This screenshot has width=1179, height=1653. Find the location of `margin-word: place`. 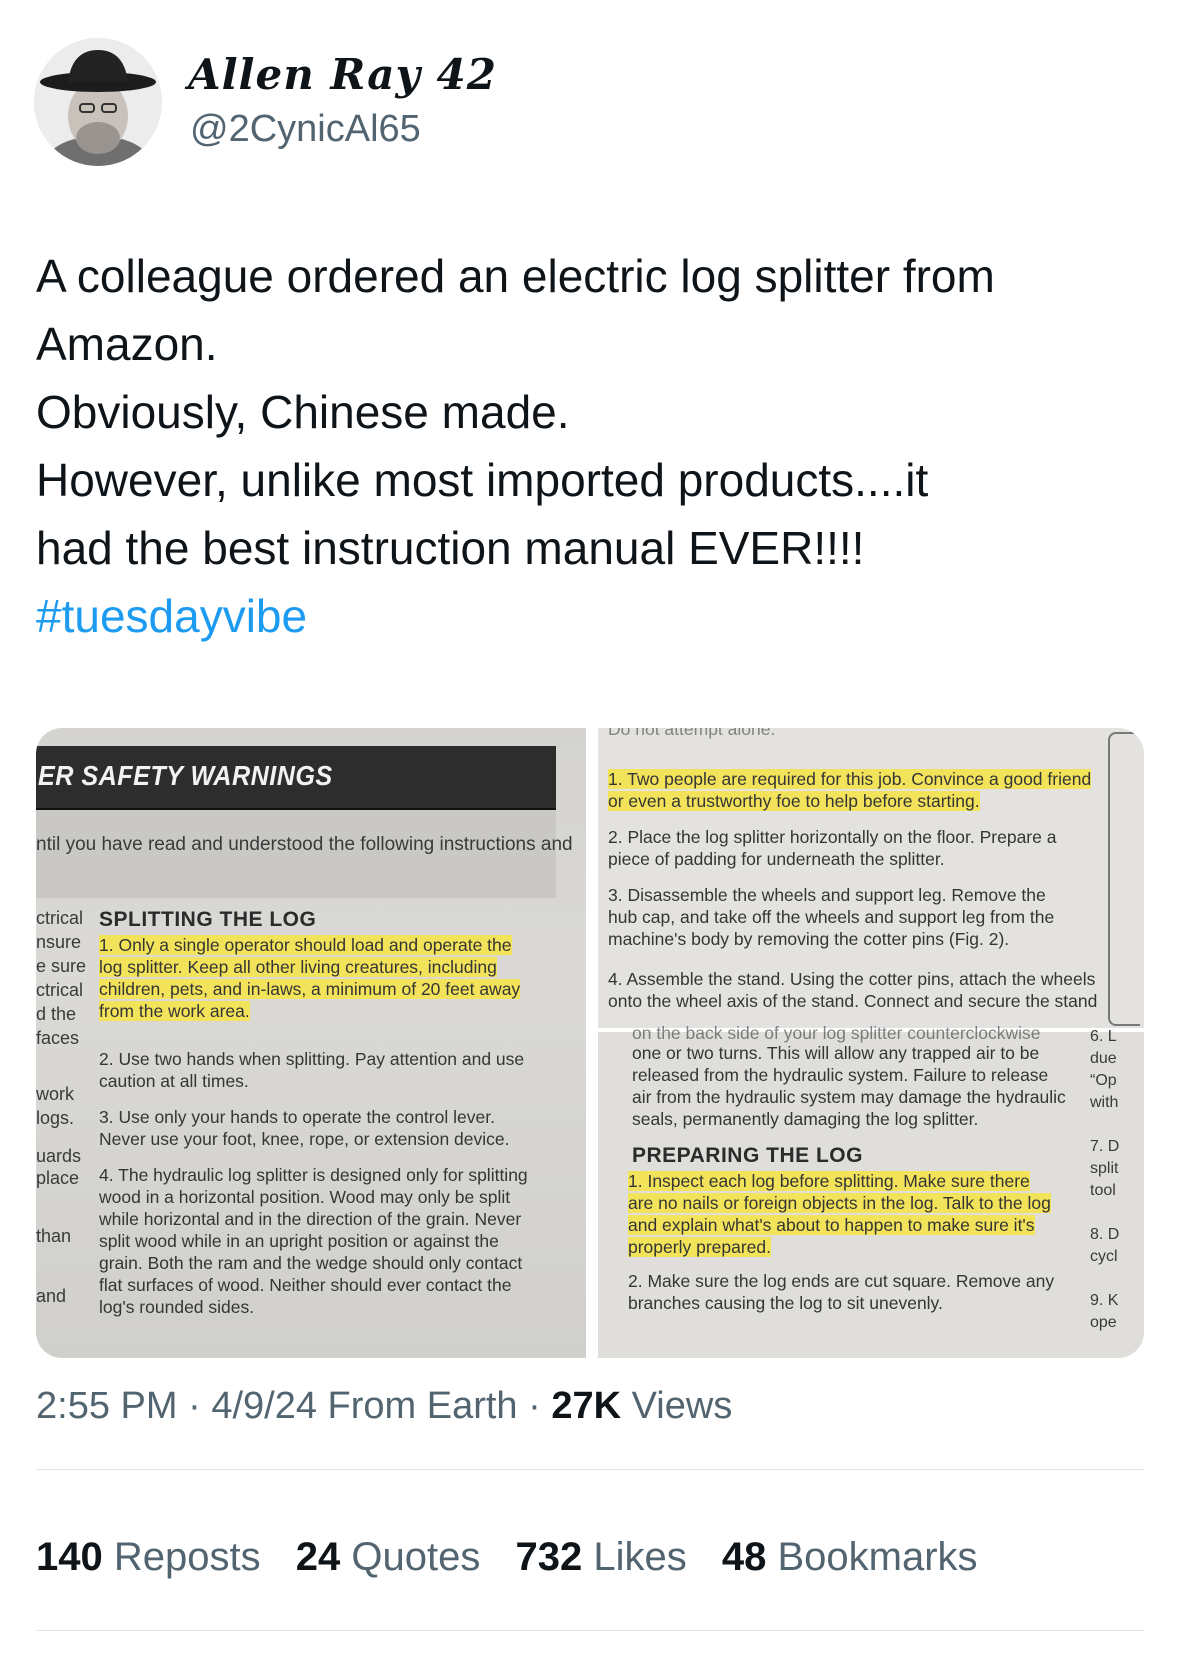

margin-word: place is located at coordinates (58, 1178).